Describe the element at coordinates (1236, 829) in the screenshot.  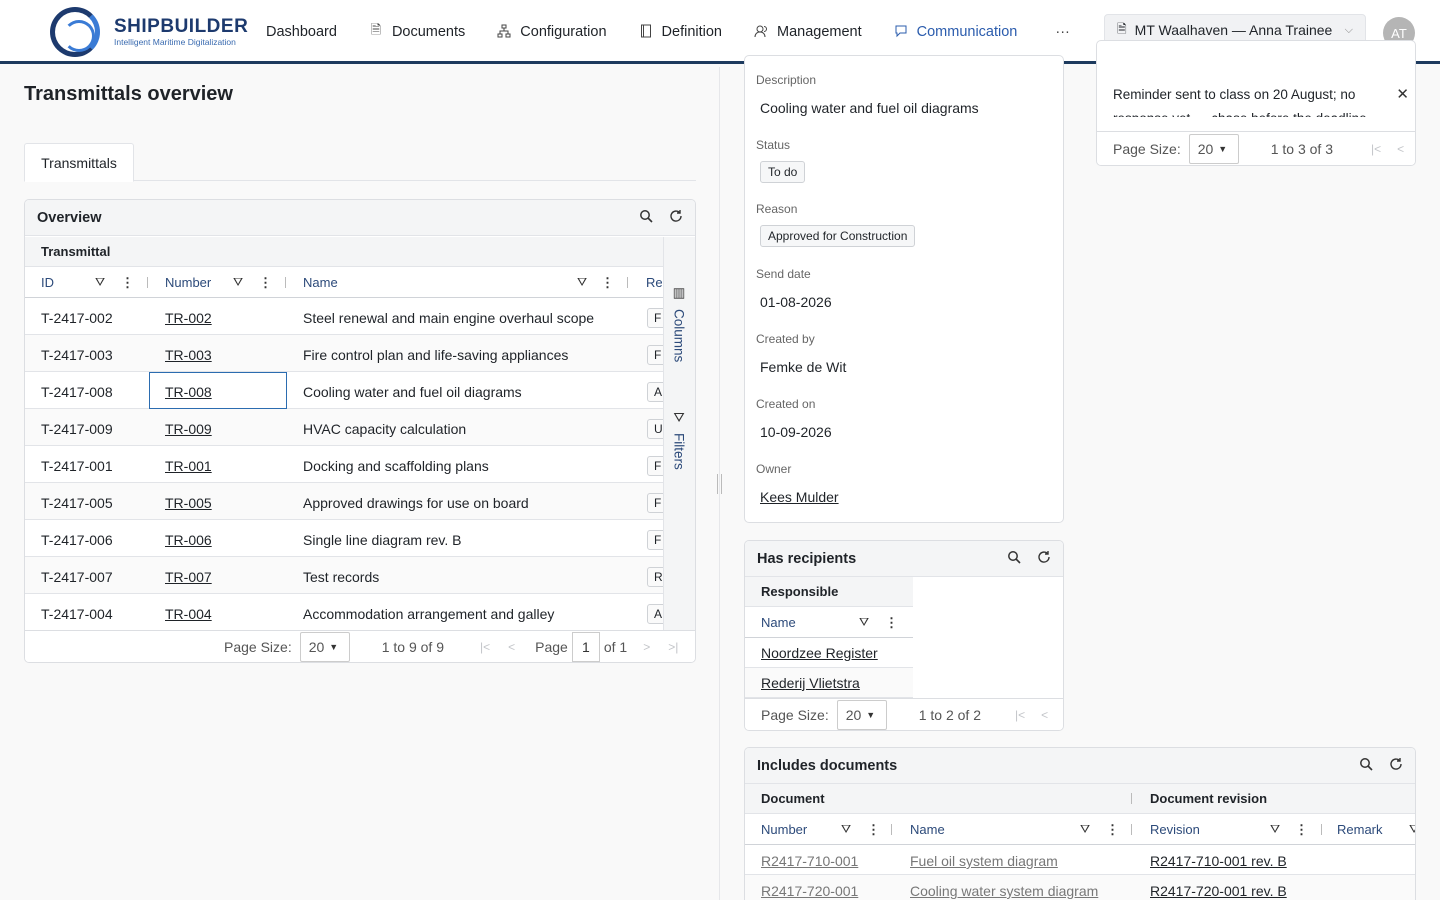
I see `column-header-revision: Revision ⛛ ⋮` at that location.